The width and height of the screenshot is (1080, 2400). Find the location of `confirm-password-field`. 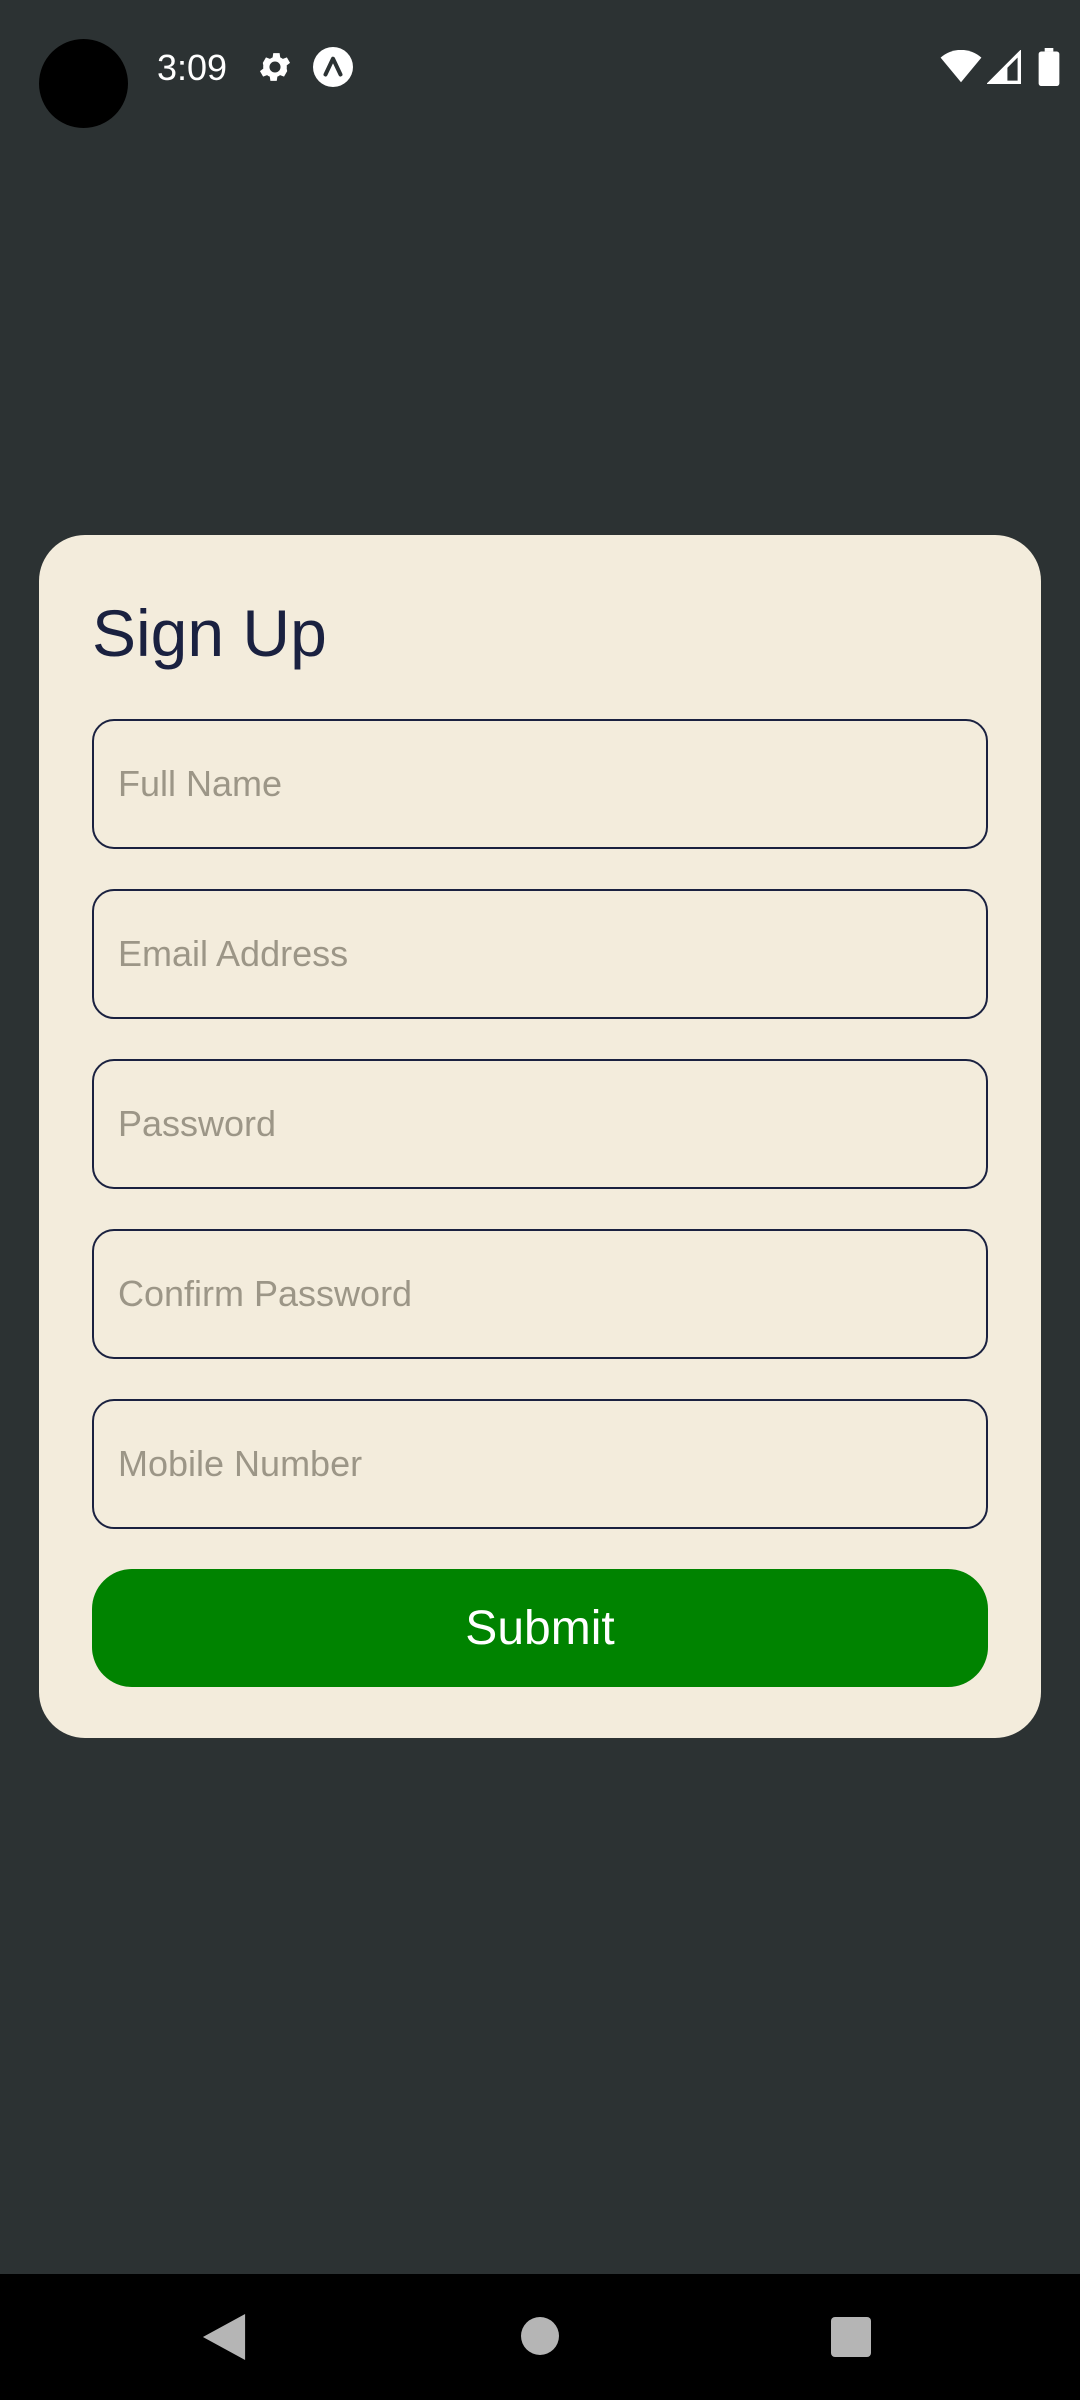

confirm-password-field is located at coordinates (540, 1294).